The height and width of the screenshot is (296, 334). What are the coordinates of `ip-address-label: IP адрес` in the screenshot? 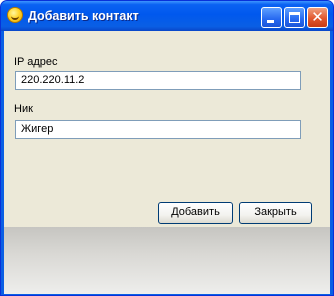 It's located at (36, 62).